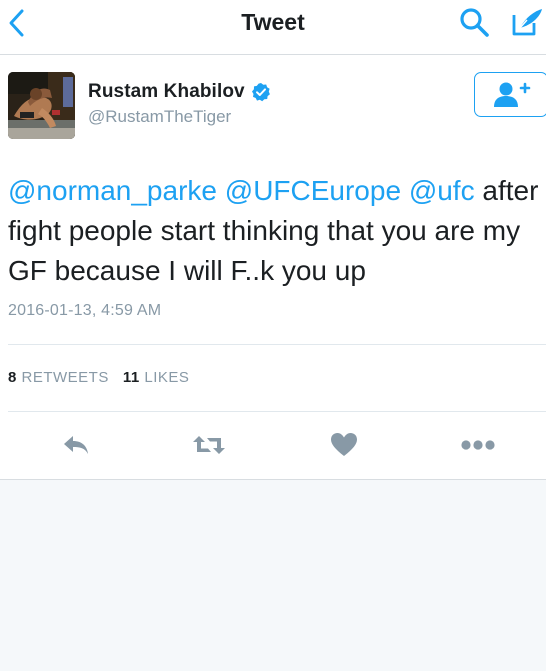  Describe the element at coordinates (131, 377) in the screenshot. I see `likes-count: 11` at that location.